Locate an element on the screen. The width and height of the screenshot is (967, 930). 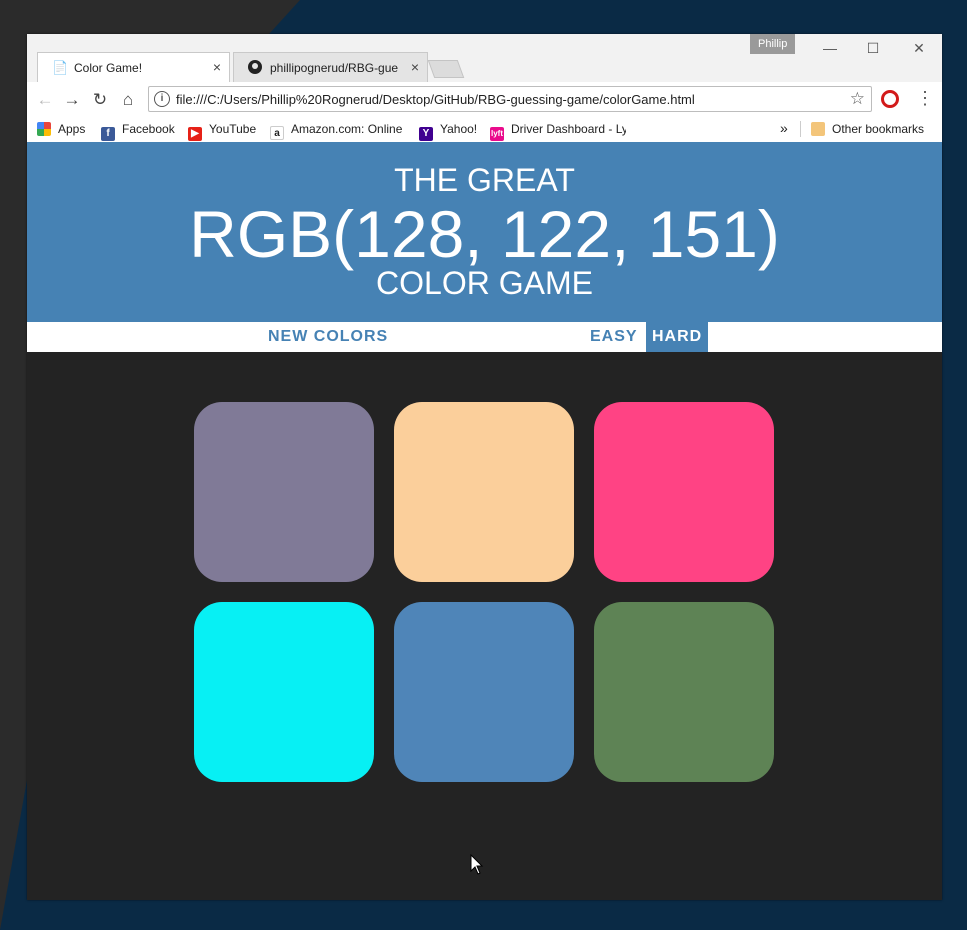
bookmarks-overflow-icon: » is located at coordinates (784, 128).